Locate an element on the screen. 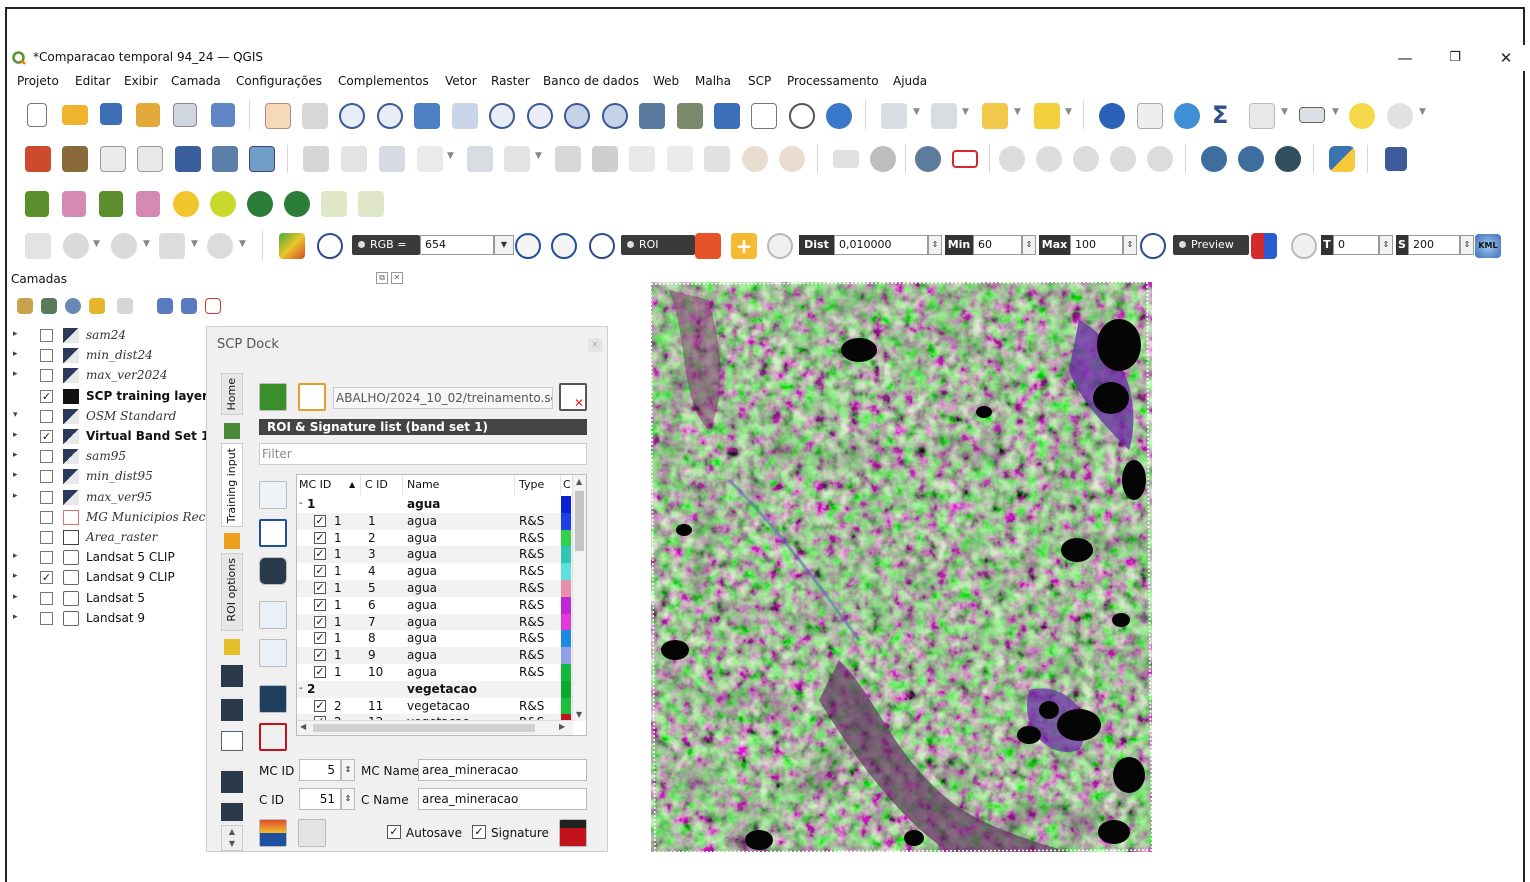  scp-save-roi-icon is located at coordinates (312, 833).